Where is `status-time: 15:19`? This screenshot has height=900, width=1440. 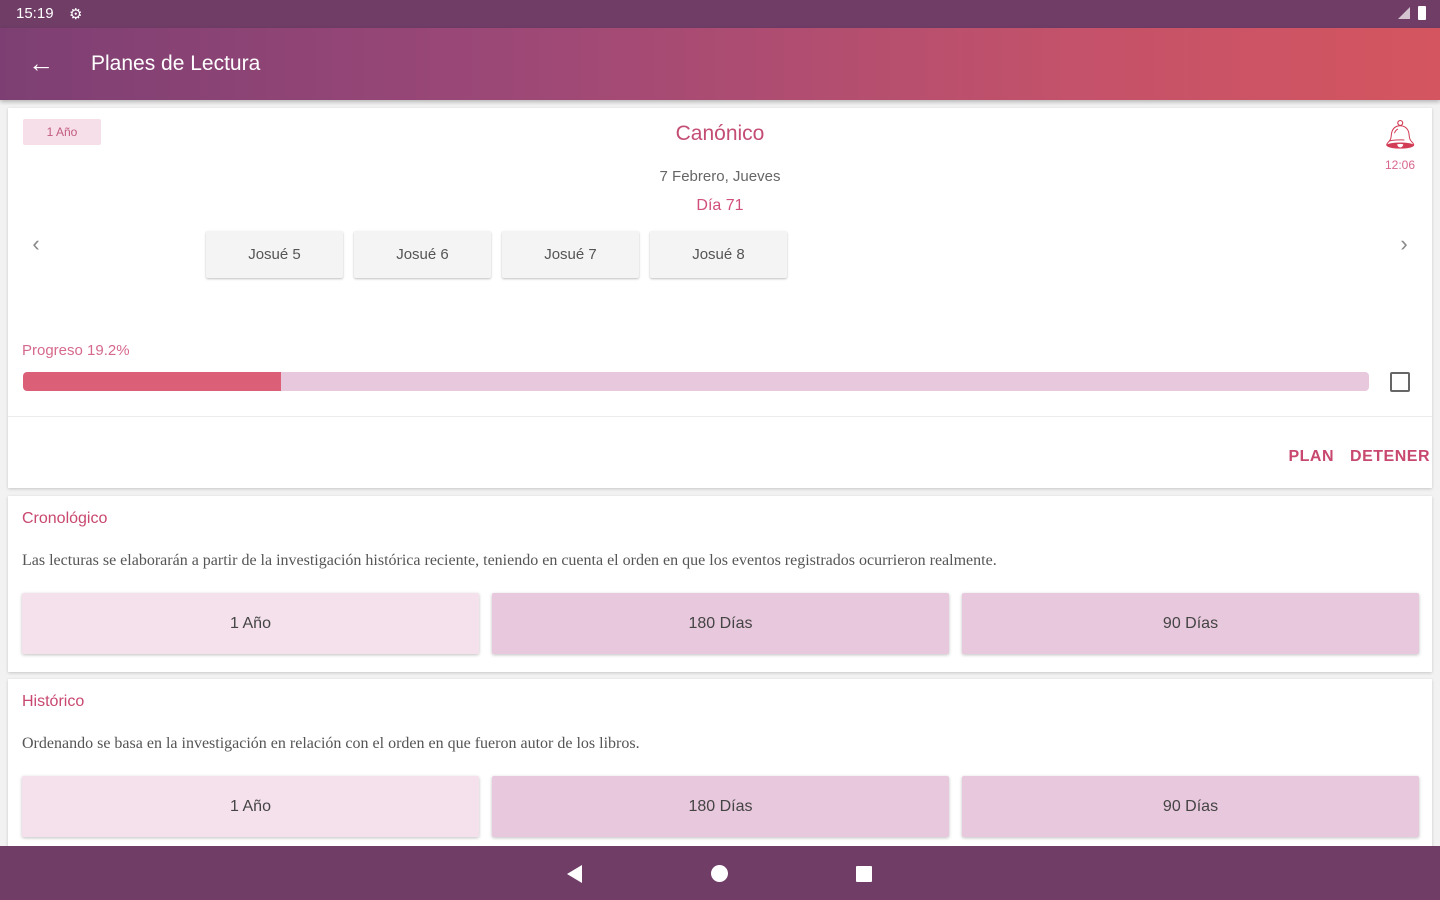 status-time: 15:19 is located at coordinates (35, 13).